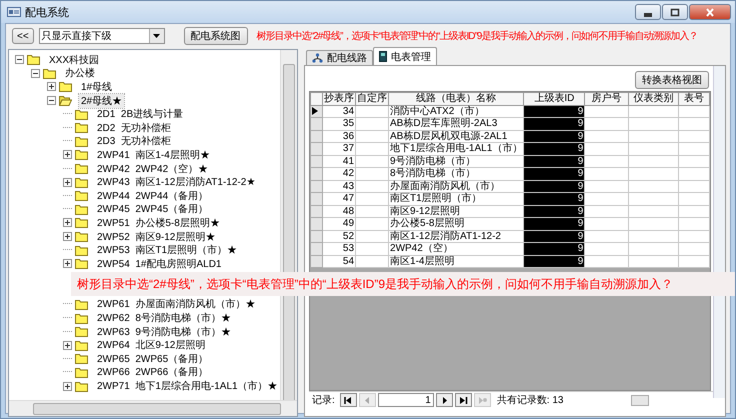 This screenshot has width=736, height=419. What do you see at coordinates (719, 232) in the screenshot?
I see `vertical-scrollbar` at bounding box center [719, 232].